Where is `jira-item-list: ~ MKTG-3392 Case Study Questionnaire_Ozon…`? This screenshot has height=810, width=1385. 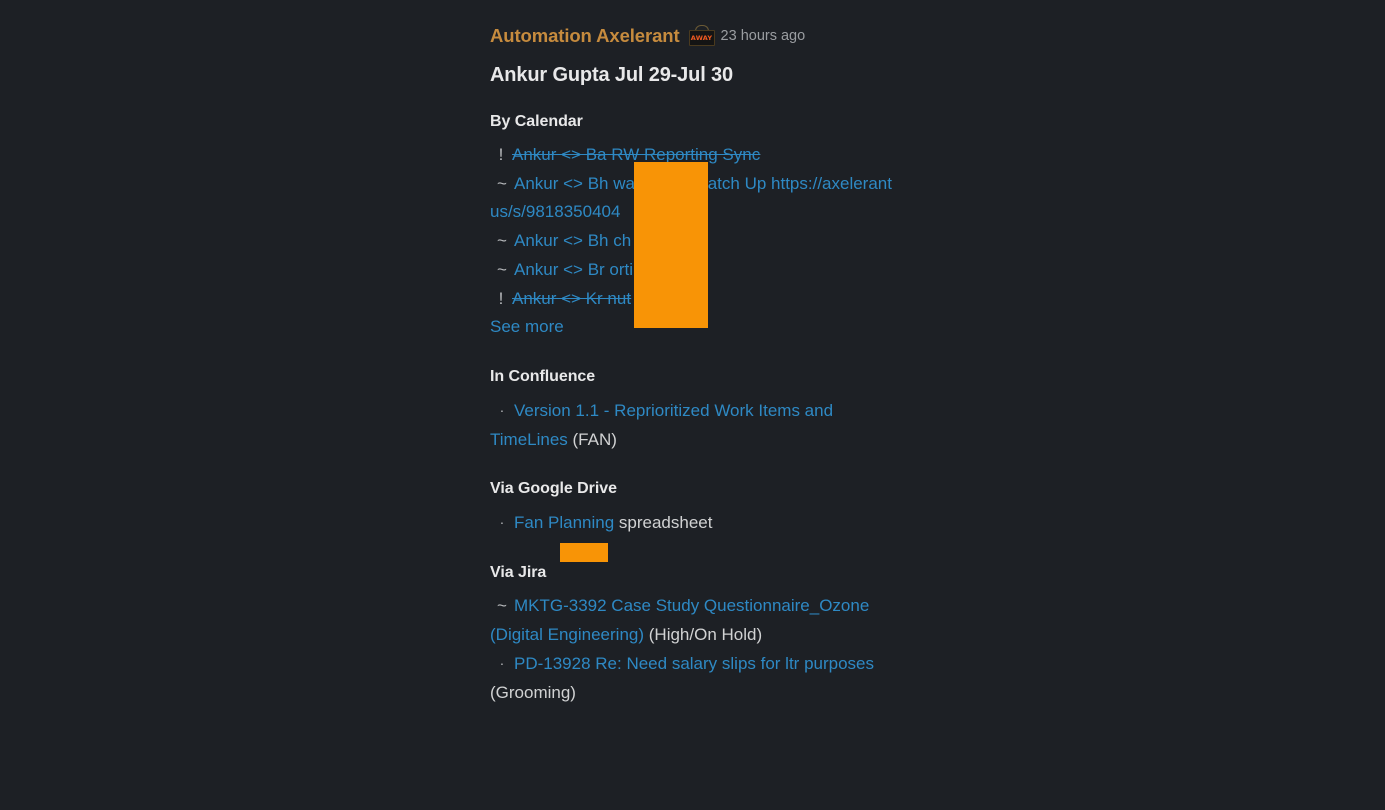
jira-item-list: ~ MKTG-3392 Case Study Questionnaire_Ozon… is located at coordinates (700, 650).